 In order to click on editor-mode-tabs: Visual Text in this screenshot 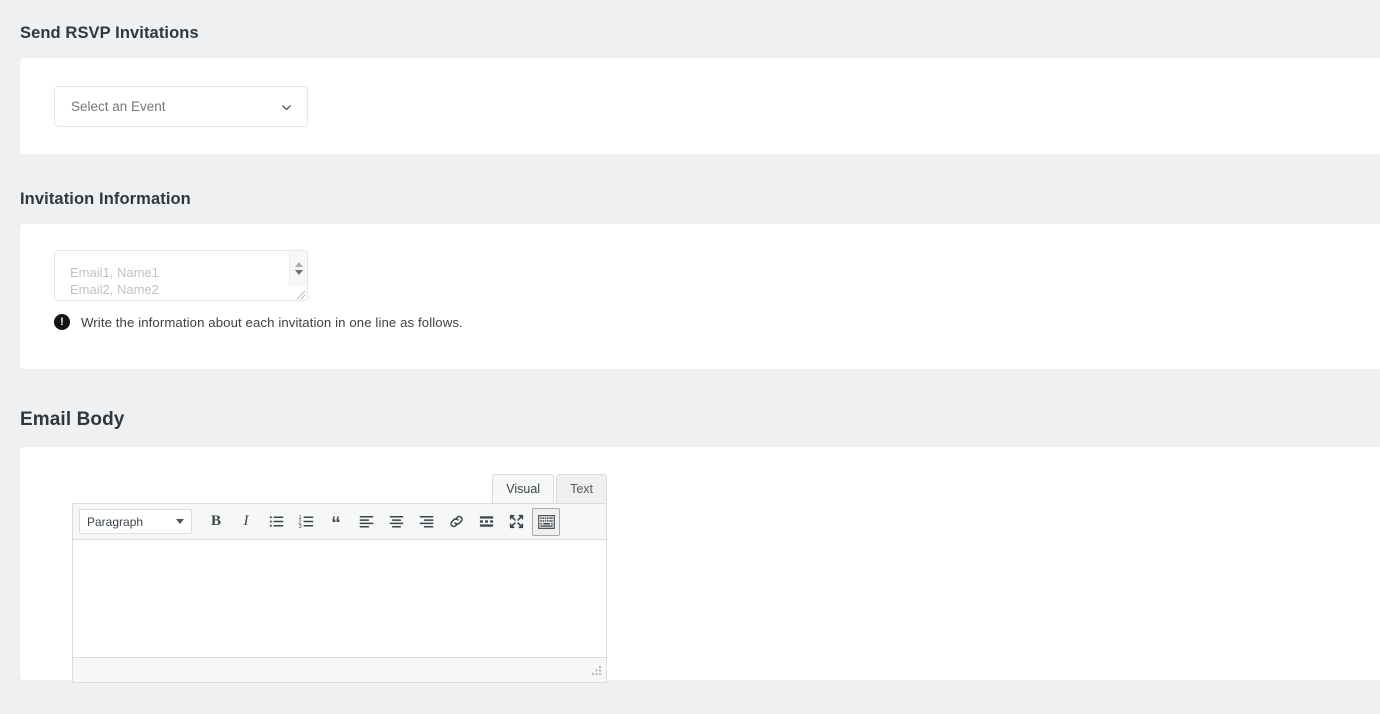, I will do `click(549, 488)`.